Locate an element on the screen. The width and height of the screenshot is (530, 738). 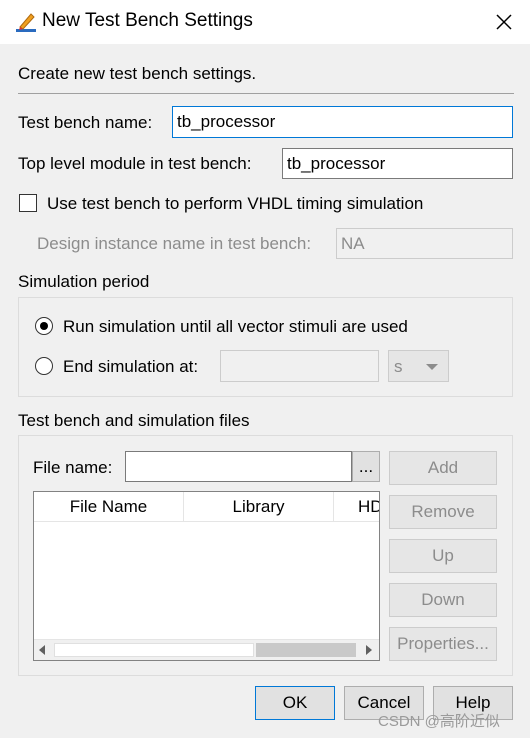
divider is located at coordinates (266, 93).